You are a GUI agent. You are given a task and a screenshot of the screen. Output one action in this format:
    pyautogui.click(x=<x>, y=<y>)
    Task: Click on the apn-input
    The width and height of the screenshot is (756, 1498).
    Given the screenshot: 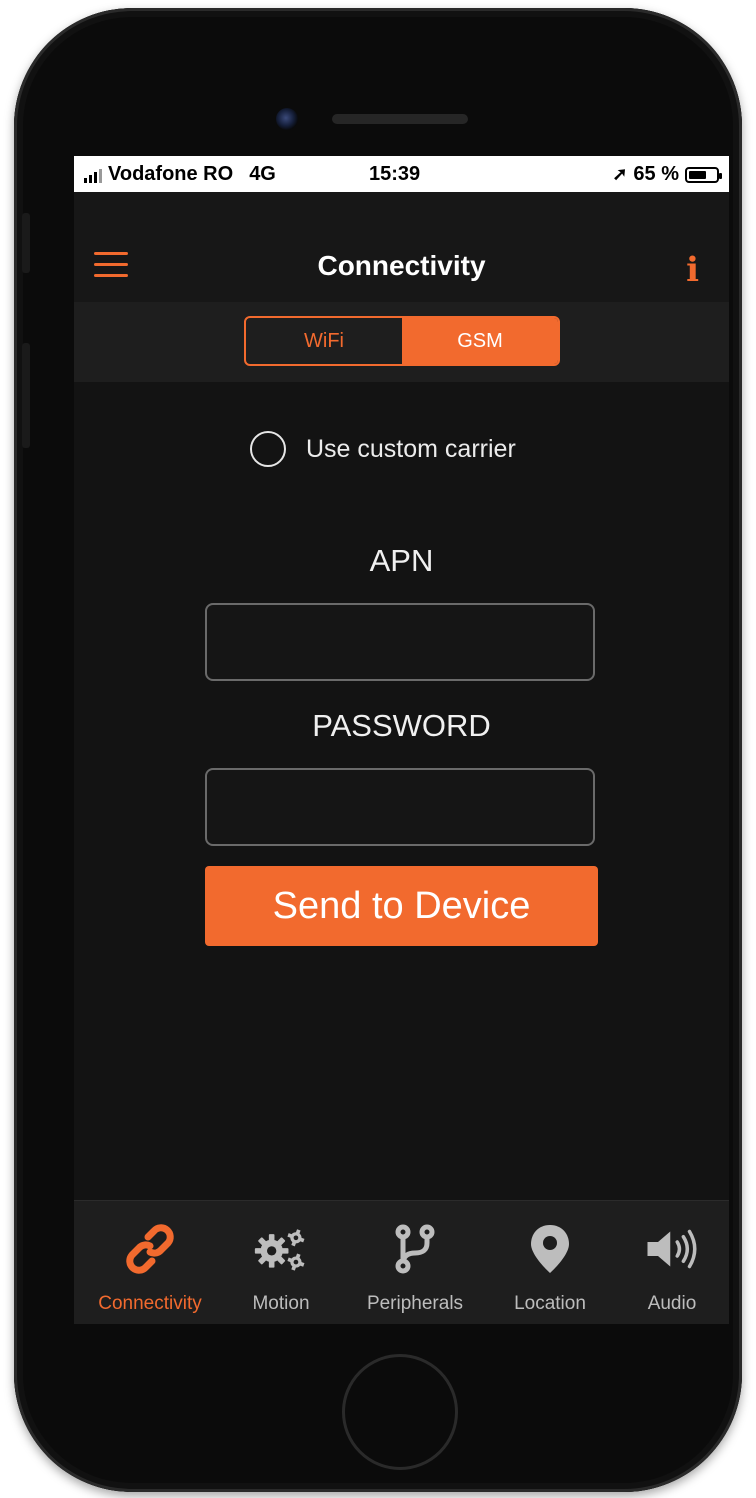 What is the action you would take?
    pyautogui.click(x=400, y=642)
    